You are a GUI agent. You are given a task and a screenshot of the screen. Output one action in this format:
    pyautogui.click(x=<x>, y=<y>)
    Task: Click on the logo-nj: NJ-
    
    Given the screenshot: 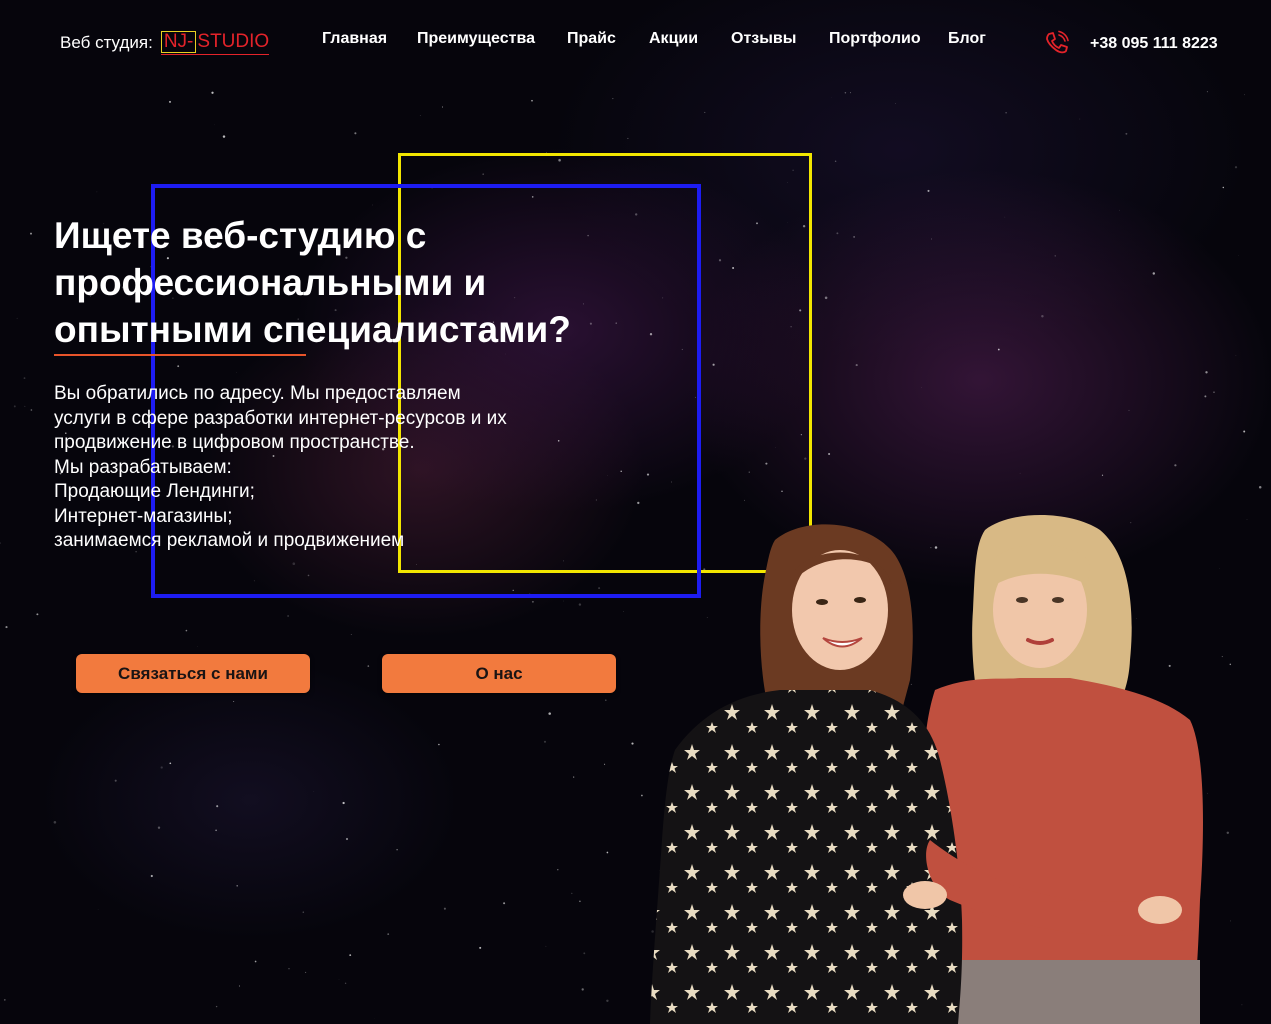 What is the action you would take?
    pyautogui.click(x=178, y=42)
    